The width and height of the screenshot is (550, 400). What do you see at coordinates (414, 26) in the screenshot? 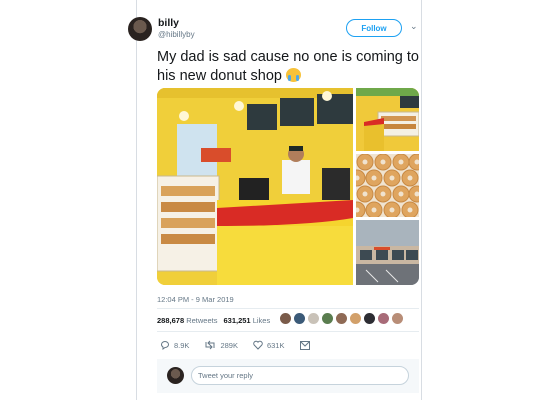
I see `chevron-down-icon: ⌄` at bounding box center [414, 26].